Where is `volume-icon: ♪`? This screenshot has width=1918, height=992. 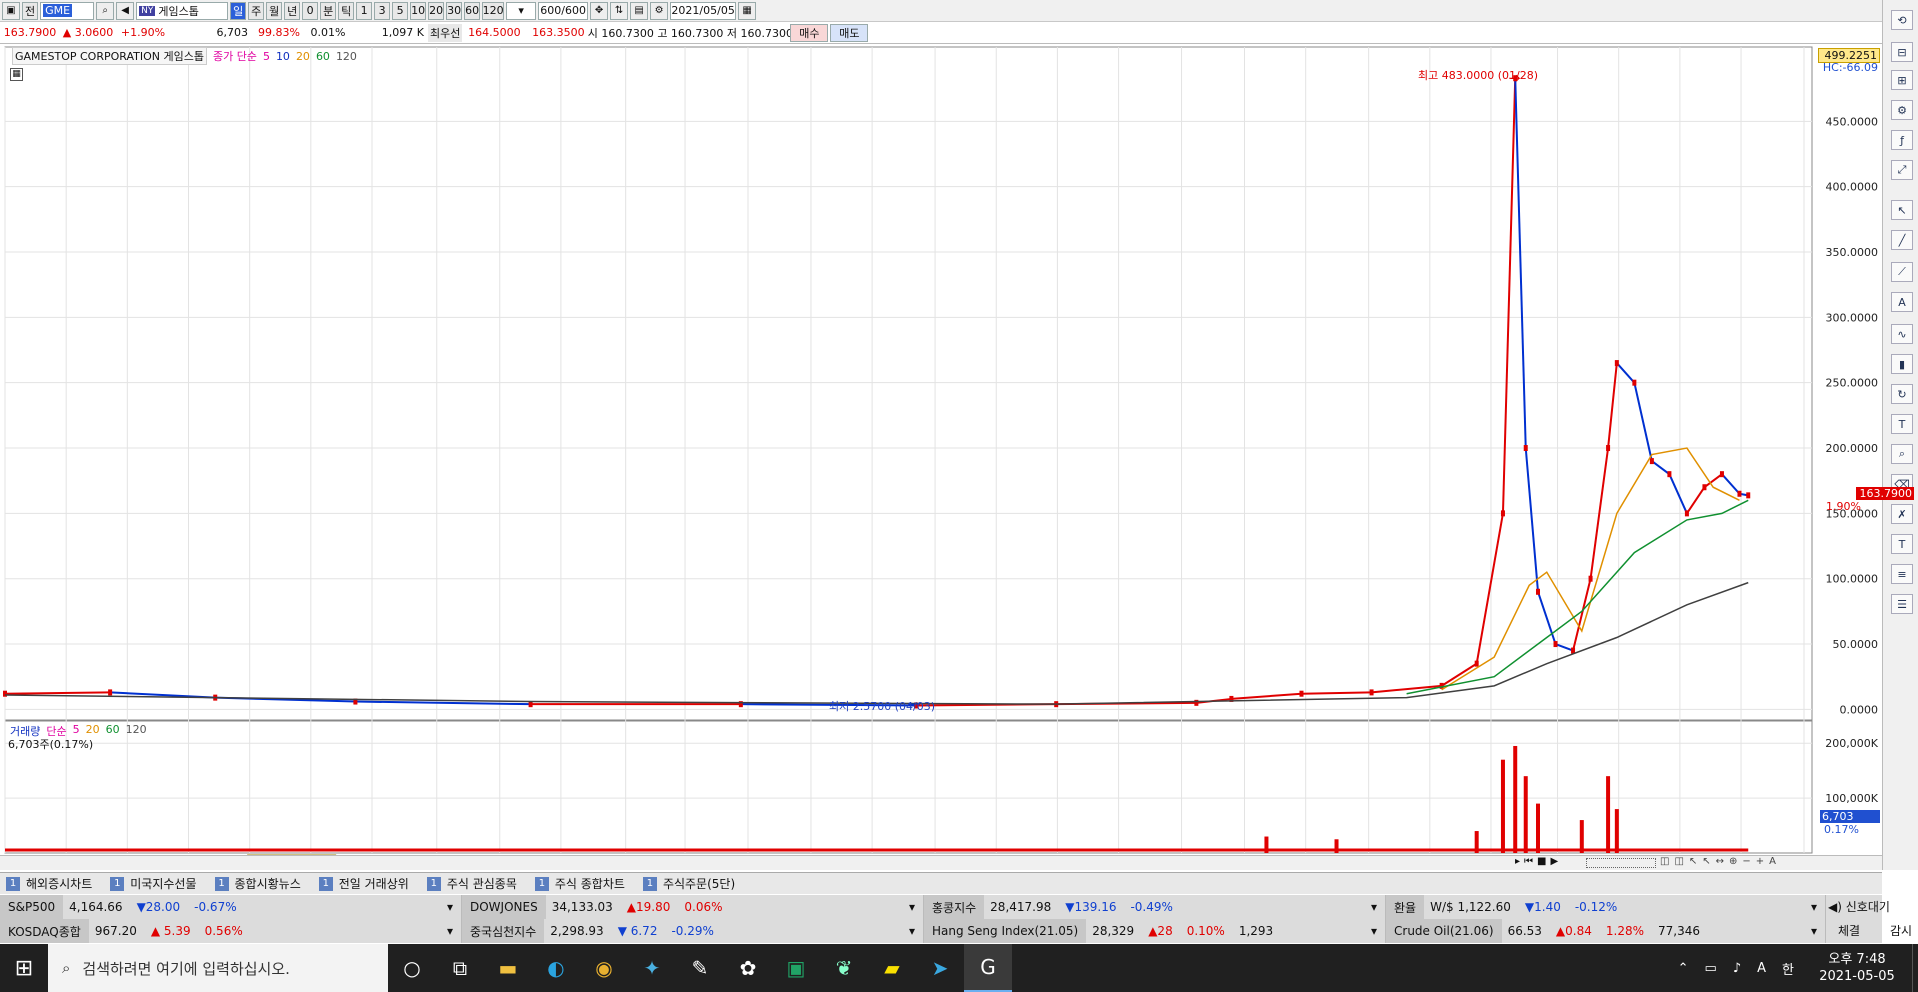
volume-icon: ♪ is located at coordinates (1737, 968).